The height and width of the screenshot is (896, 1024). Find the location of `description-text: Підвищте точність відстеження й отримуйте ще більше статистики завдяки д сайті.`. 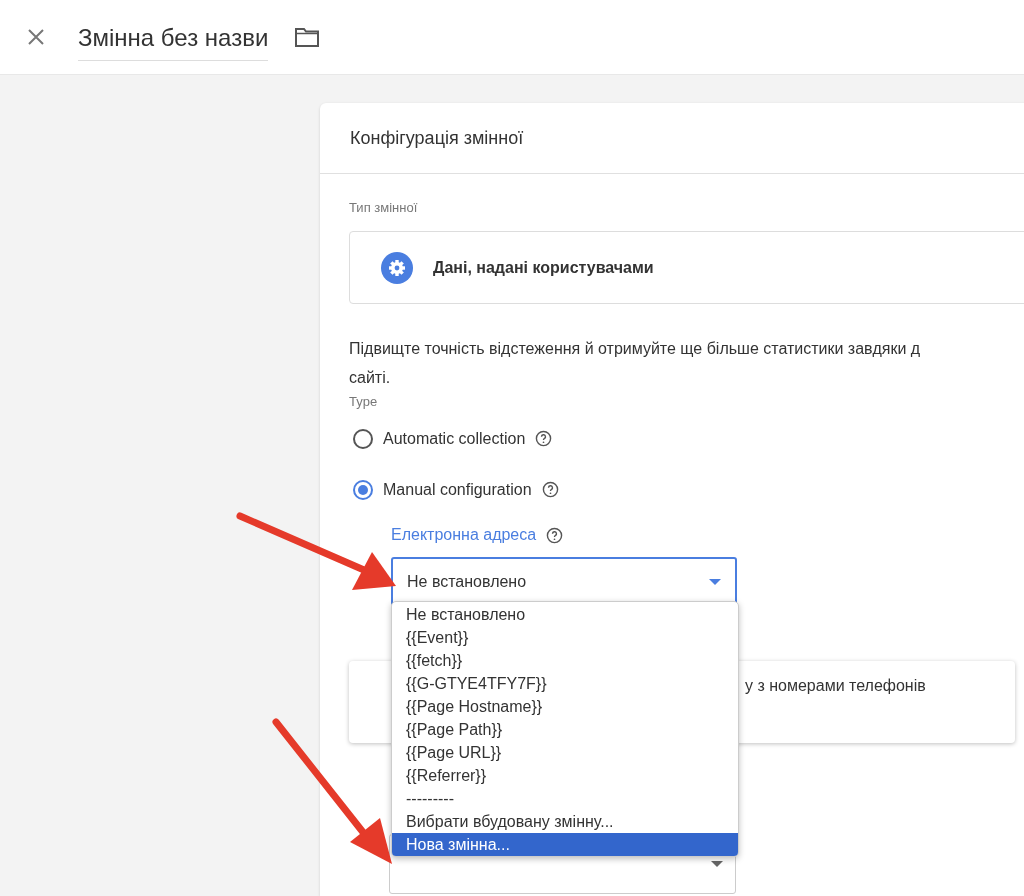

description-text: Підвищте точність відстеження й отримуйте ще більше статистики завдяки д сайті. is located at coordinates (635, 363).